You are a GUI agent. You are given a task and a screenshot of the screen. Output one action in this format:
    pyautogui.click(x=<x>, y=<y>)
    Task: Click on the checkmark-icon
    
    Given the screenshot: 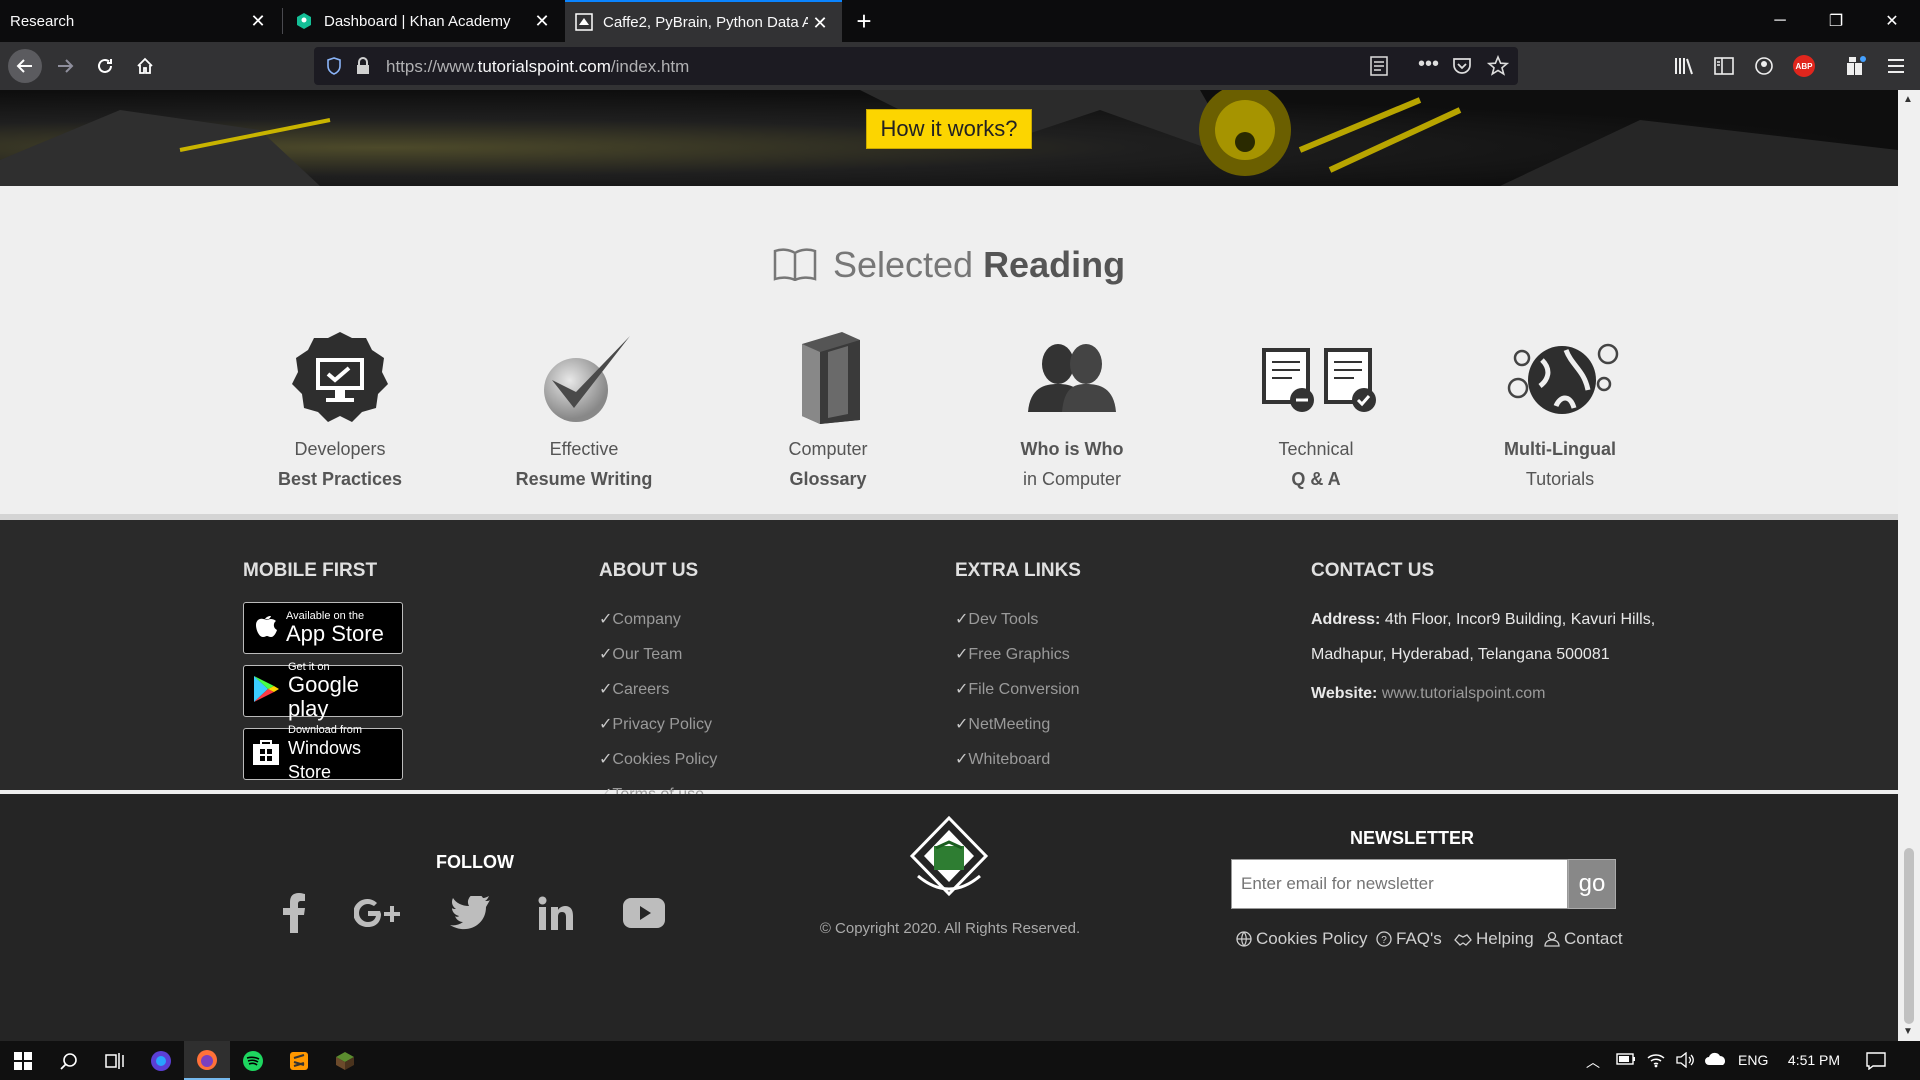 What is the action you would take?
    pyautogui.click(x=587, y=379)
    